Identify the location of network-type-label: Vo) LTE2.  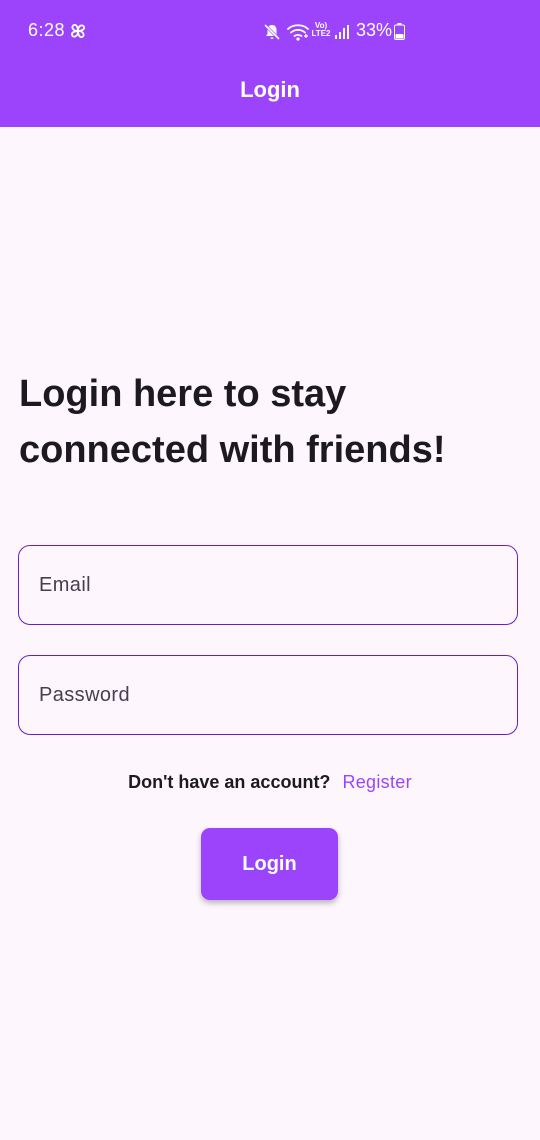
(321, 30).